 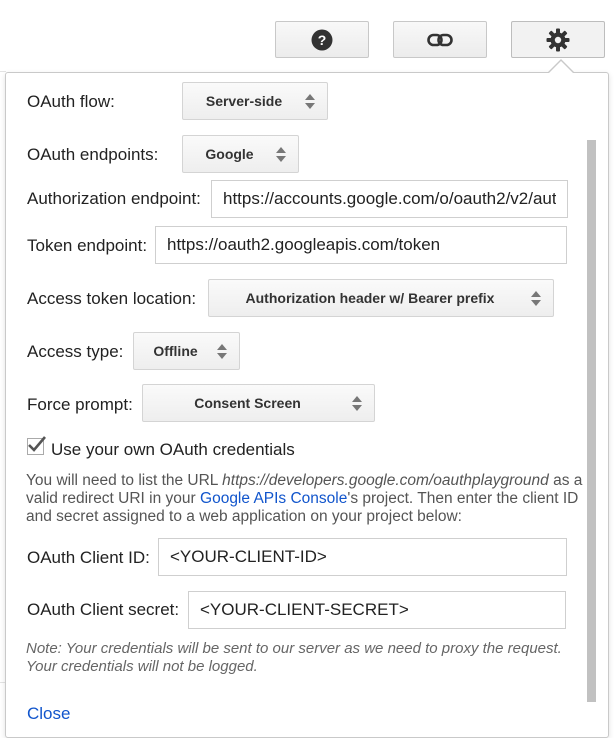 I want to click on settings-button, so click(x=558, y=39).